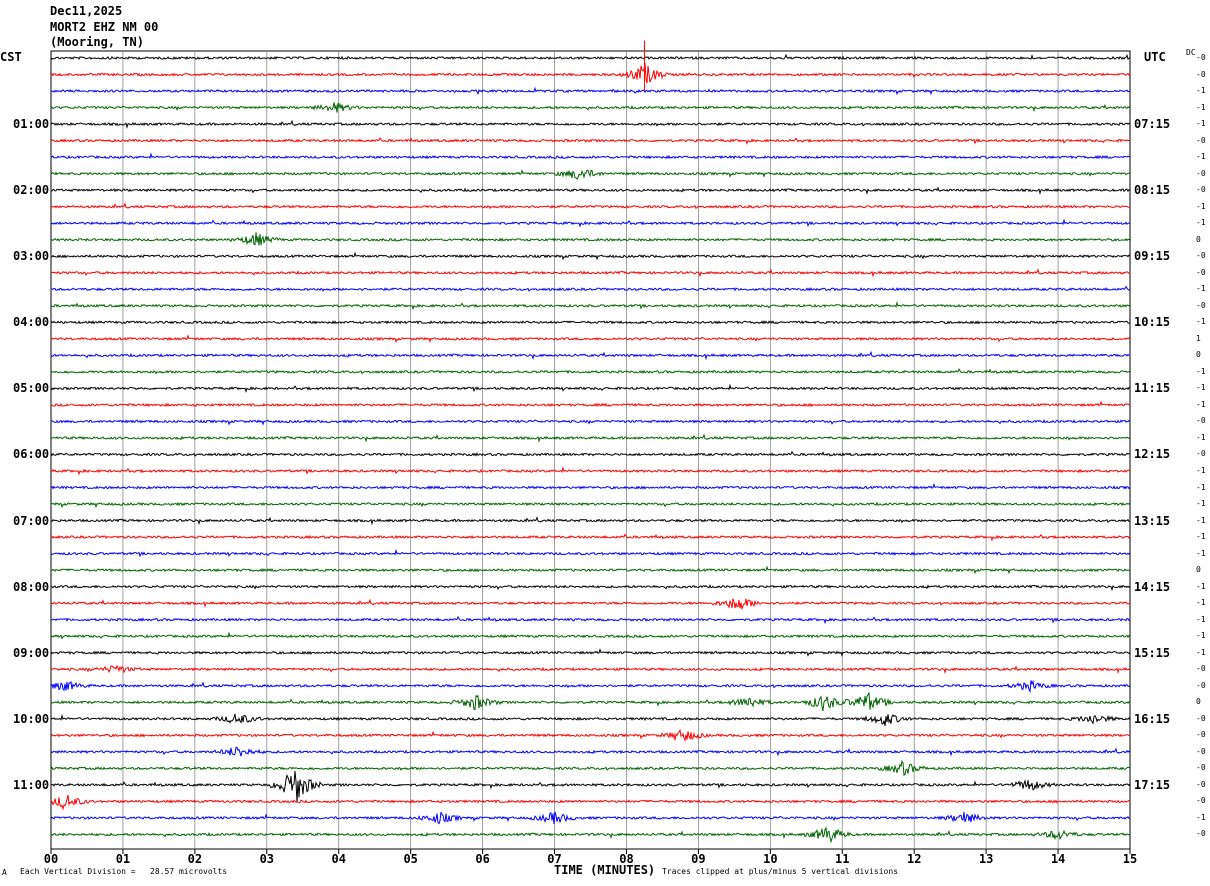 The image size is (1210, 886). What do you see at coordinates (1155, 57) in the screenshot?
I see `right-timezone-label: UTC` at bounding box center [1155, 57].